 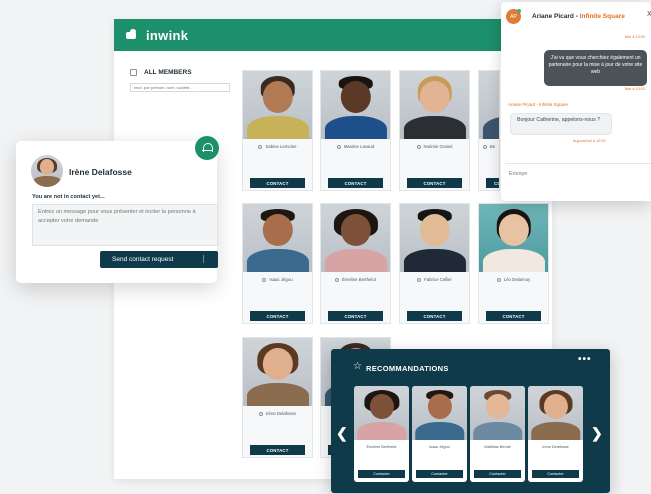 What do you see at coordinates (133, 35) in the screenshot?
I see `inwink-logo-icon` at bounding box center [133, 35].